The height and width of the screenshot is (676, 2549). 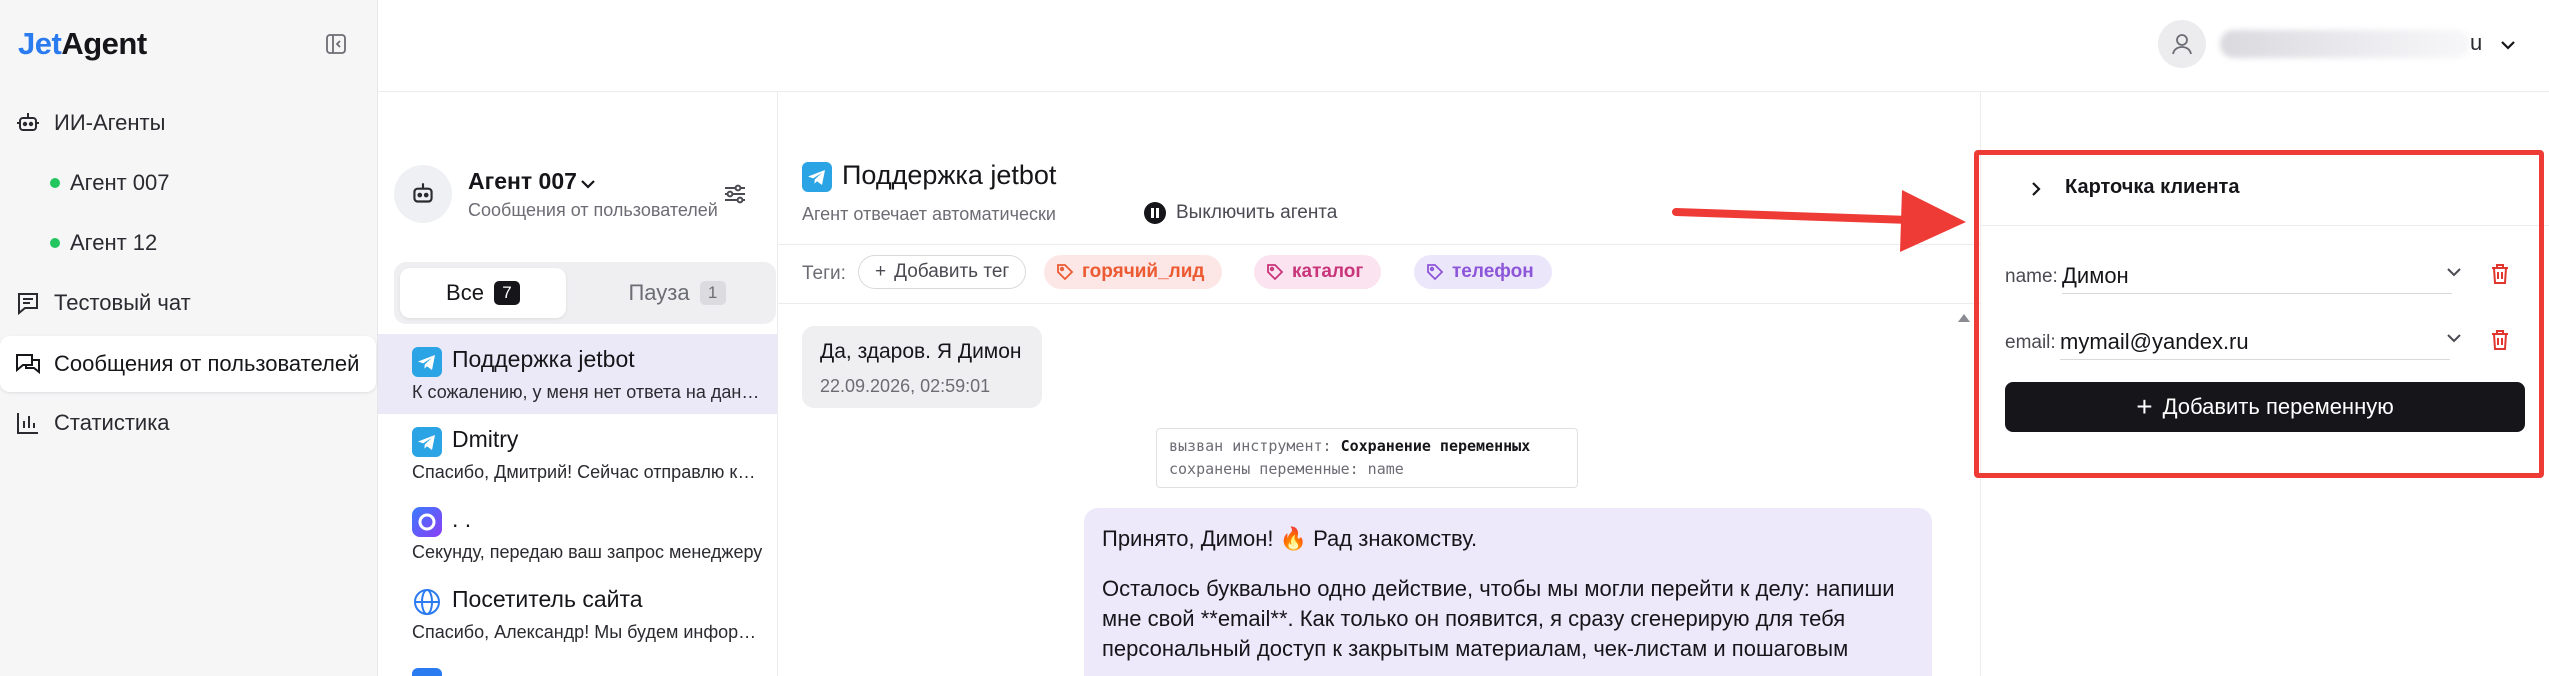 What do you see at coordinates (189, 243) in the screenshot?
I see `sidebar-item-agent-12: Агент 12` at bounding box center [189, 243].